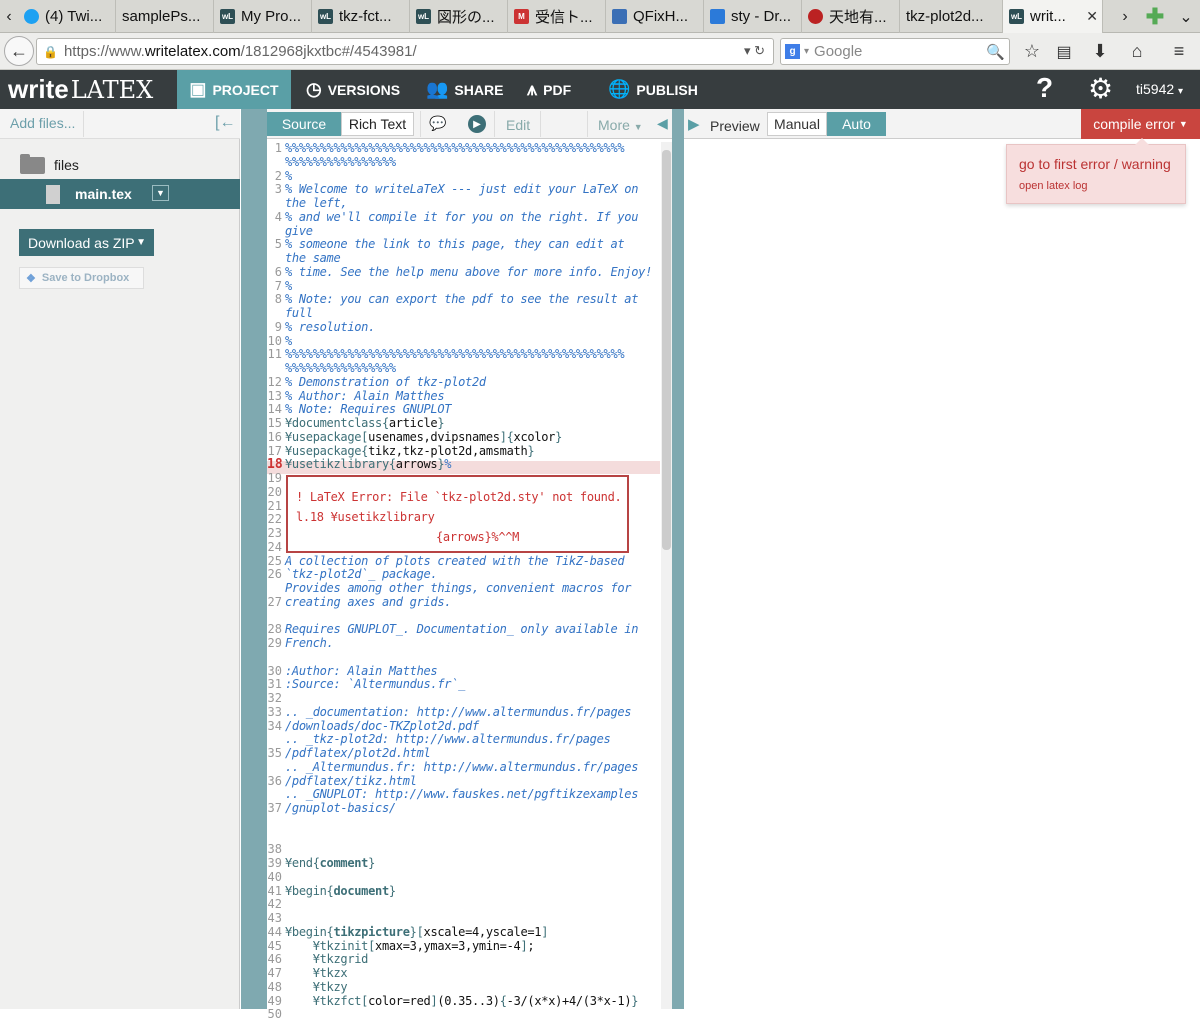  What do you see at coordinates (314, 89) in the screenshot?
I see `clock-icon: ◷` at bounding box center [314, 89].